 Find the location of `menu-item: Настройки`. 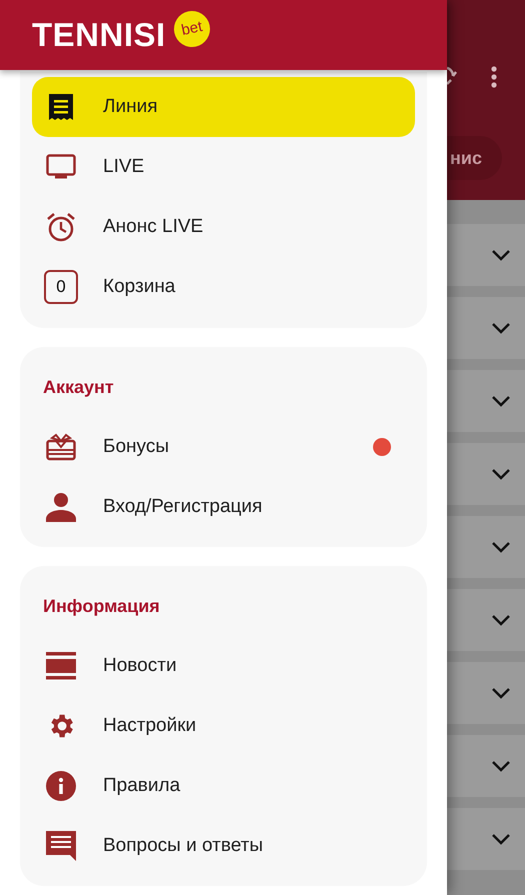

menu-item: Настройки is located at coordinates (223, 726).